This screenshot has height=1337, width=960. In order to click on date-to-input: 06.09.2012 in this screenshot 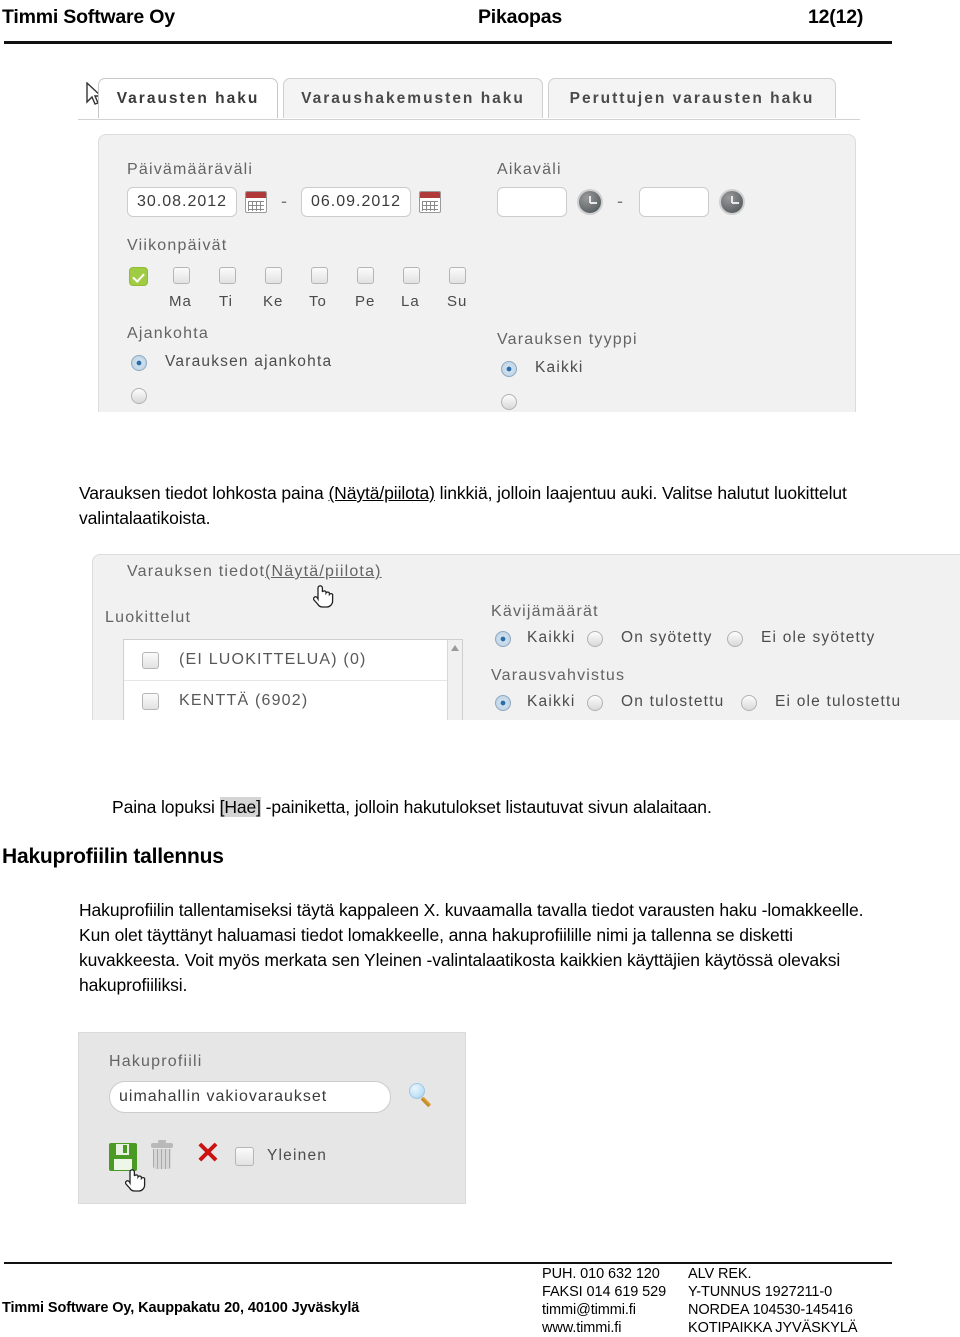, I will do `click(356, 202)`.